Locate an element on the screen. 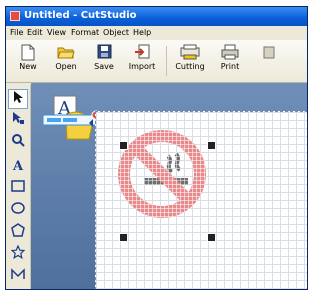  title-bar: Untitled - CutStudio is located at coordinates (156, 16).